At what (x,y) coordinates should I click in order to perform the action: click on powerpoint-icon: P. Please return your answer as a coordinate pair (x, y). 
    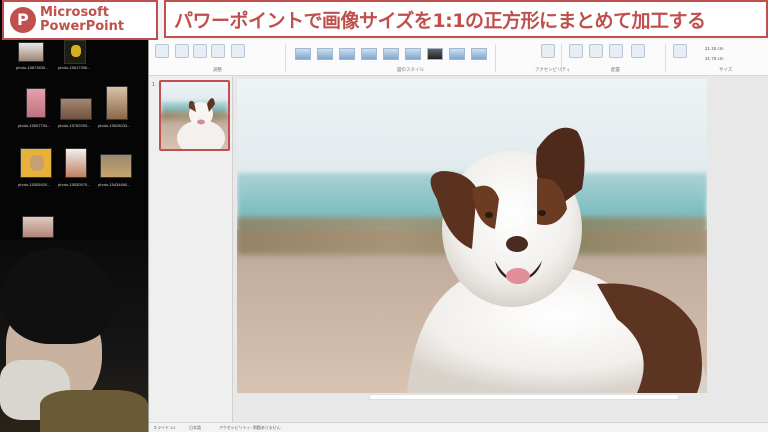
    Looking at the image, I should click on (23, 20).